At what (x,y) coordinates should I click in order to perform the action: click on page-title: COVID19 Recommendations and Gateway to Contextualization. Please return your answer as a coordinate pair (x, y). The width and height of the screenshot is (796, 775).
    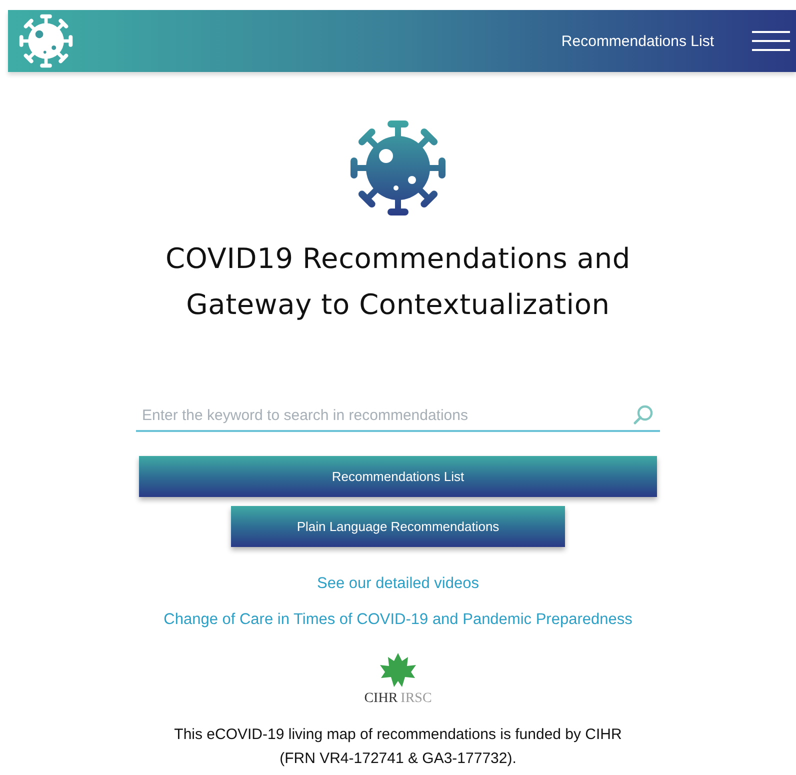
    Looking at the image, I should click on (398, 282).